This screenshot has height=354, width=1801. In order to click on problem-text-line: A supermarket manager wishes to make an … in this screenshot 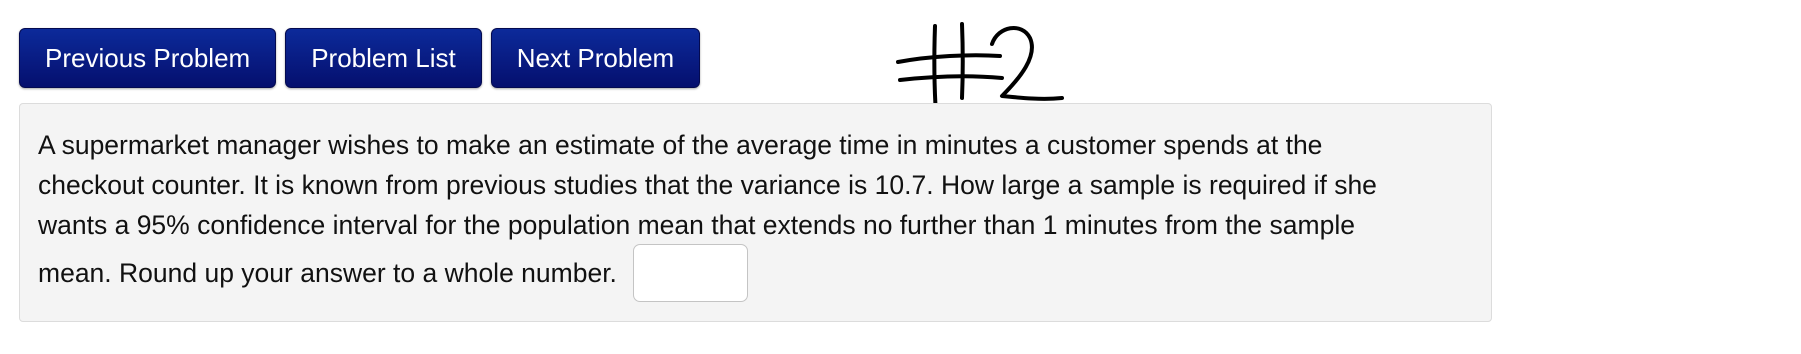, I will do `click(680, 145)`.